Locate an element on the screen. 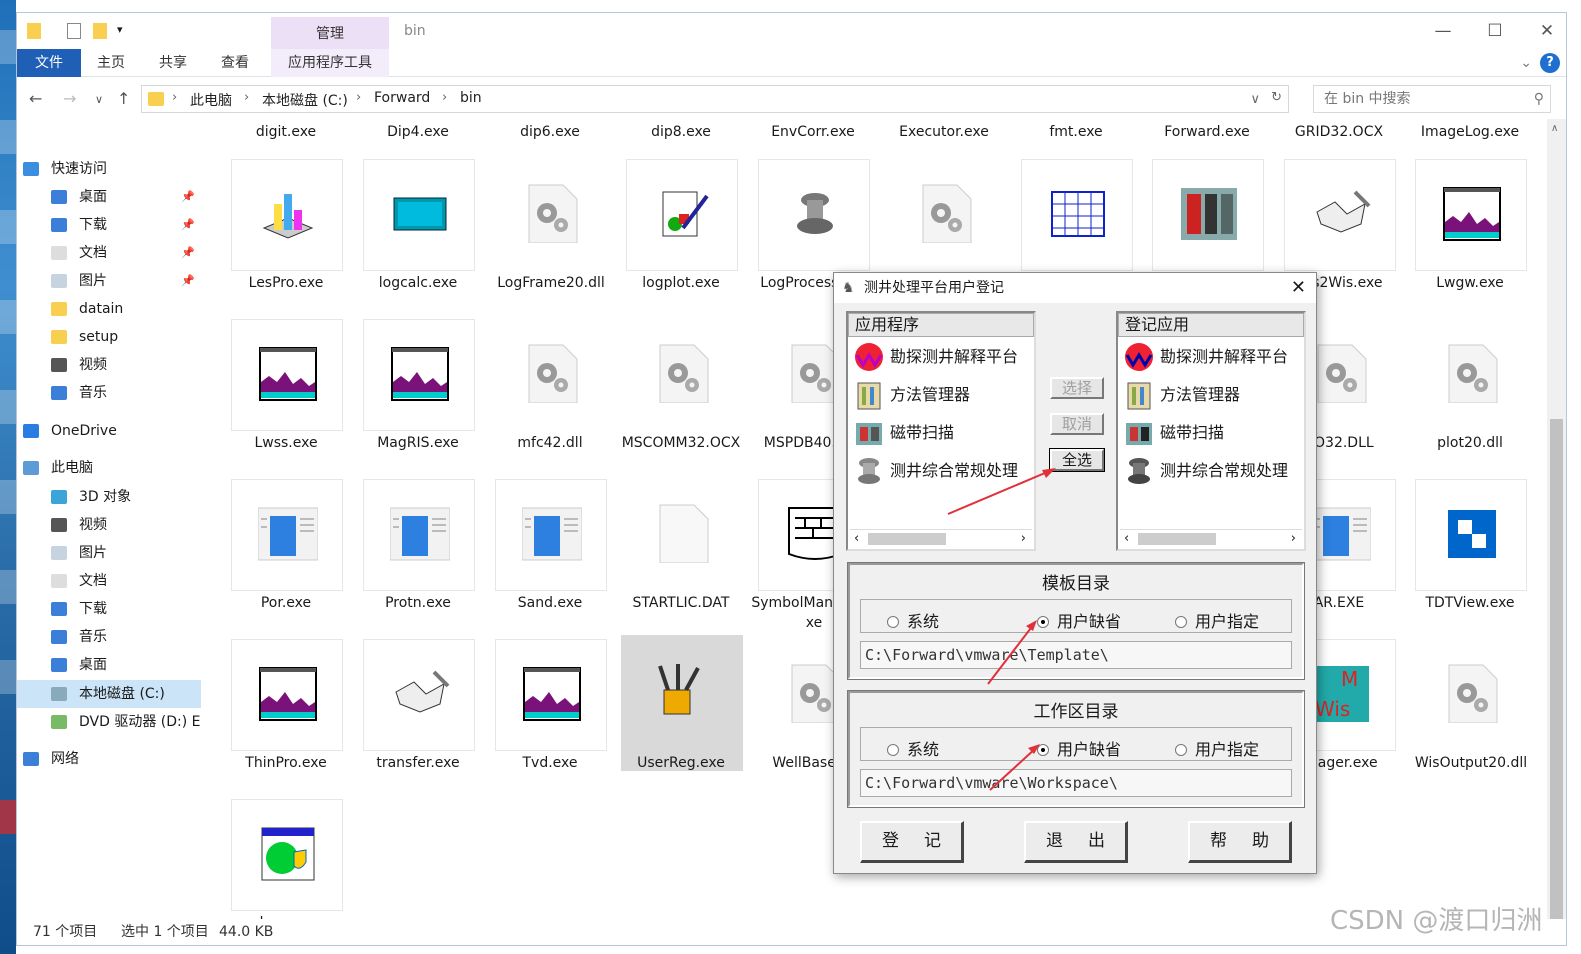  new-folder-icon is located at coordinates (100, 31).